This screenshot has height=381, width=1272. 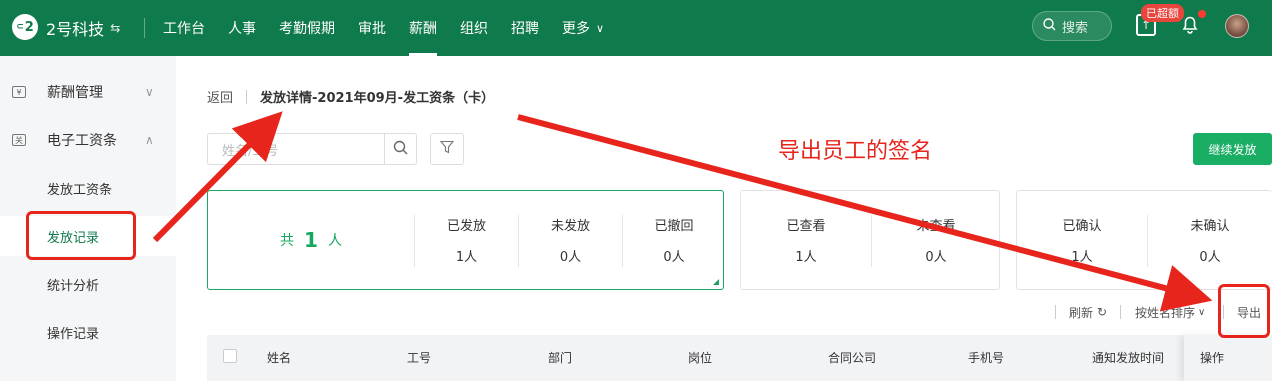 I want to click on nav-label: 考勤假期, so click(x=307, y=29).